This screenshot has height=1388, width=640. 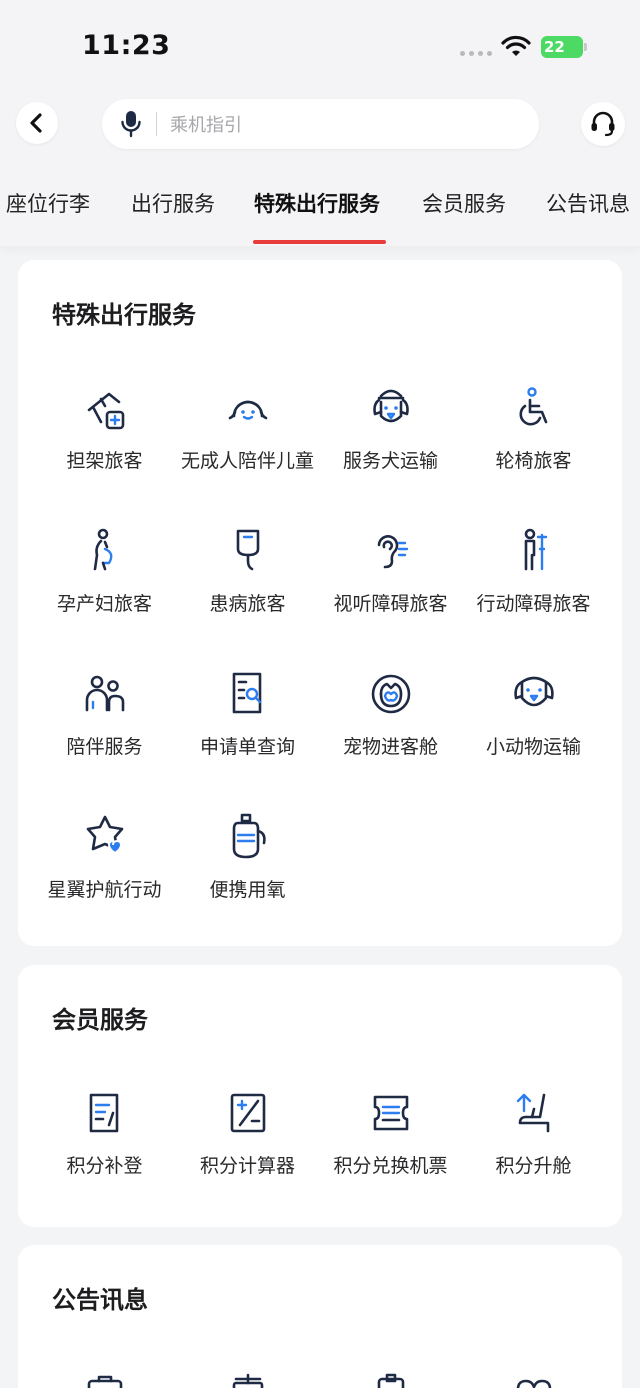 I want to click on status-bar: 11:23 22, so click(x=320, y=45).